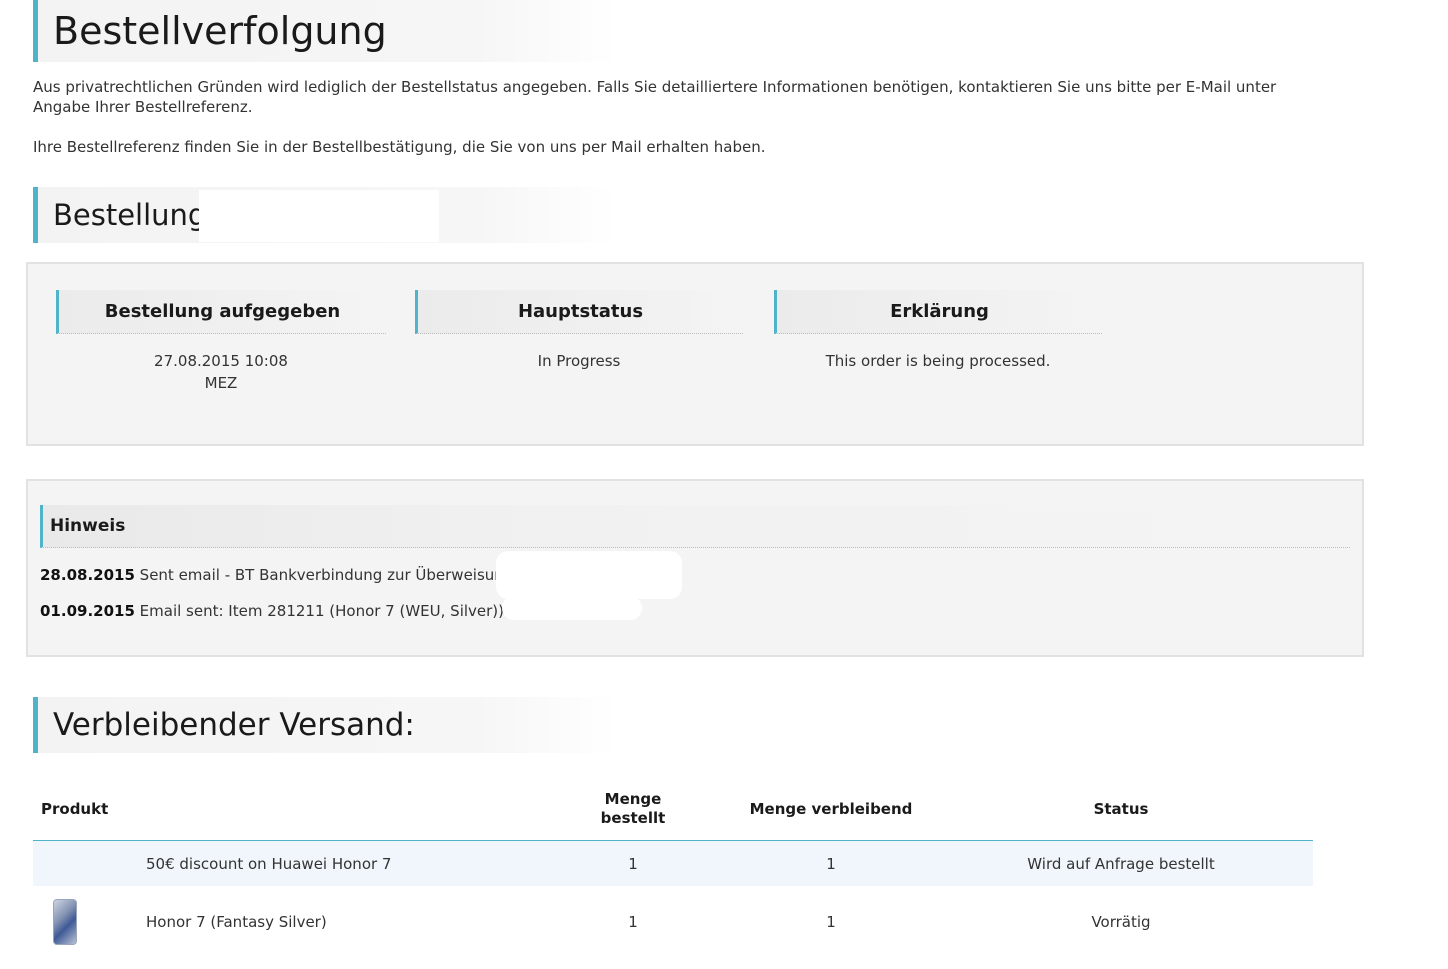 This screenshot has width=1448, height=969. I want to click on item-status: Wird auf Anfrage bestellt, so click(1121, 863).